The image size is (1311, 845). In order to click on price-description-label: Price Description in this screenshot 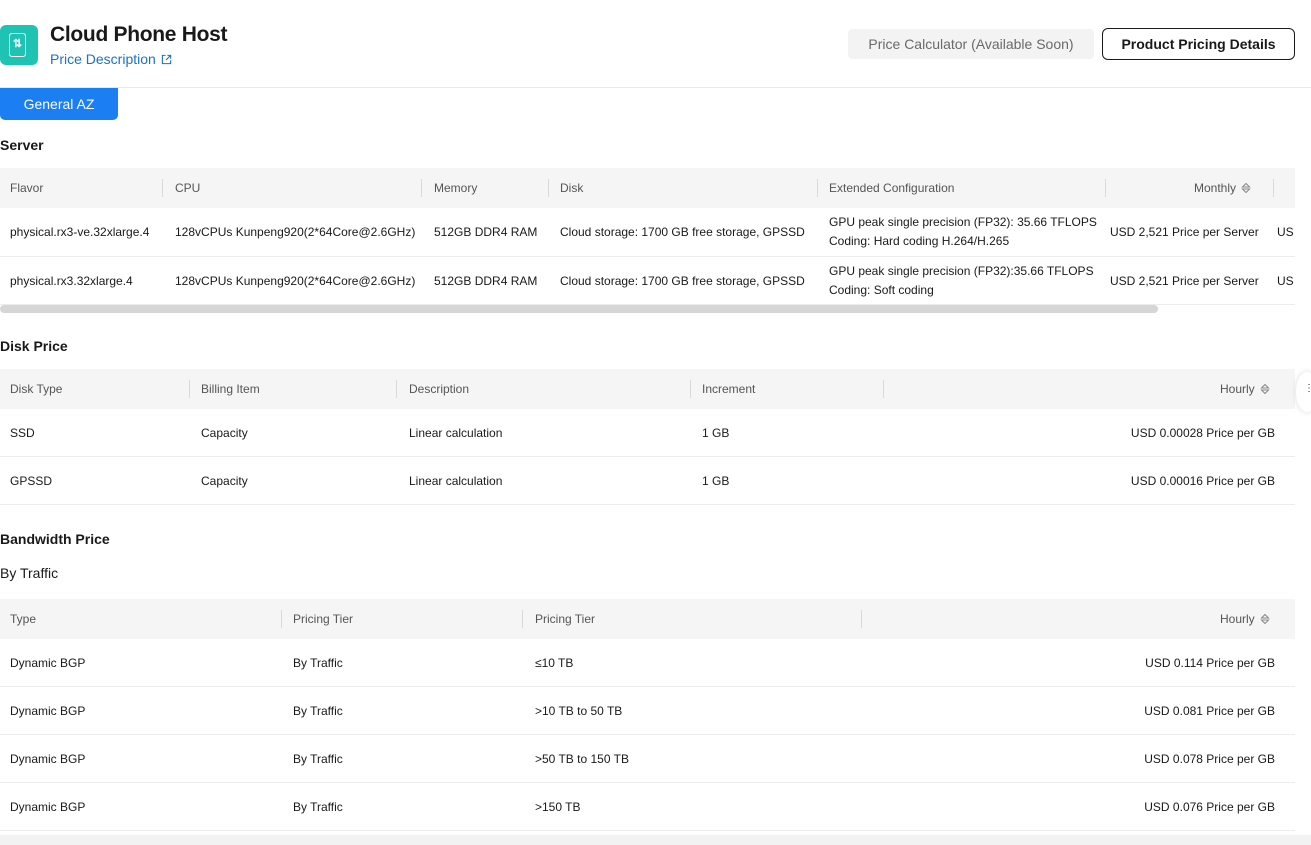, I will do `click(103, 59)`.